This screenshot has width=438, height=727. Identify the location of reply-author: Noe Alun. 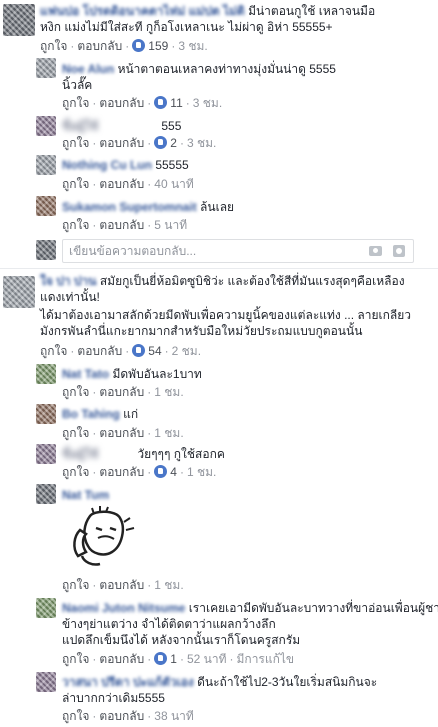
(88, 69).